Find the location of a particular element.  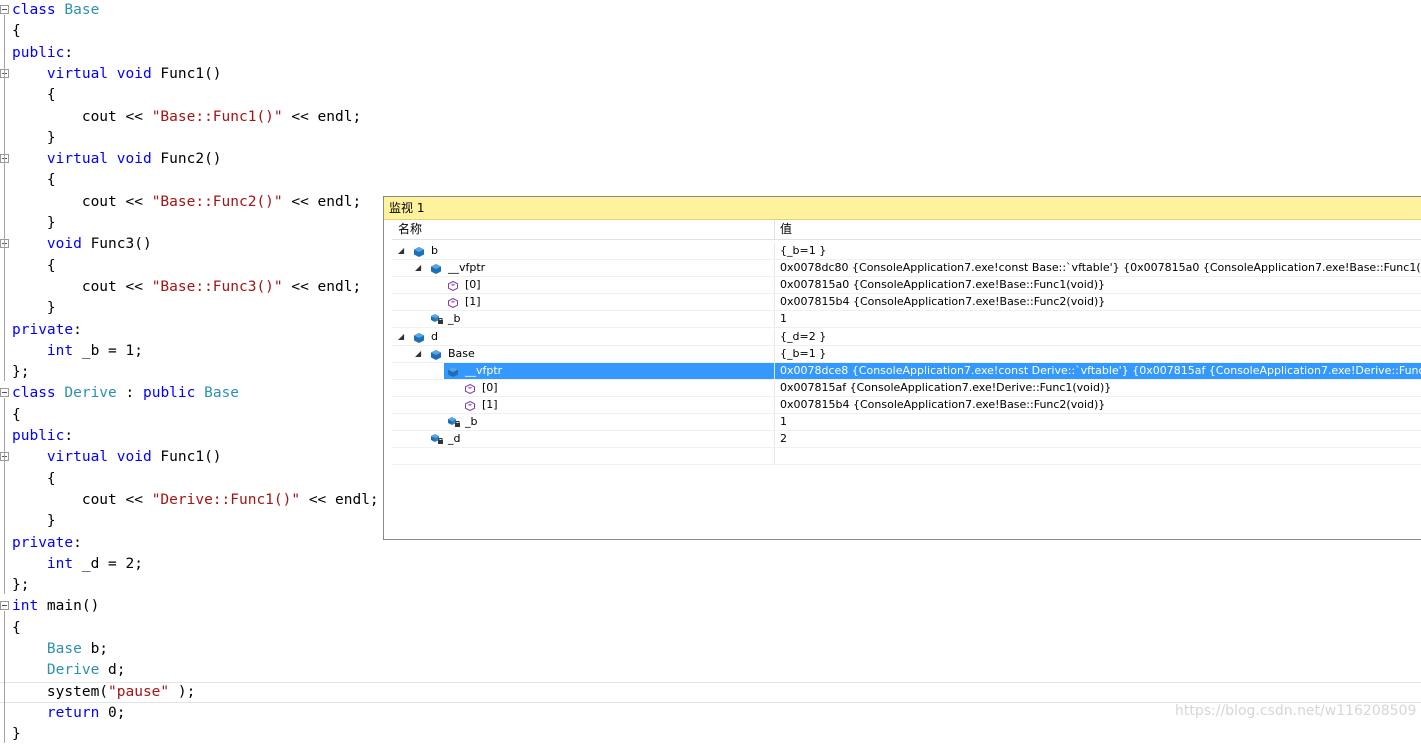

watch-row: _d 2 is located at coordinates (906, 440).